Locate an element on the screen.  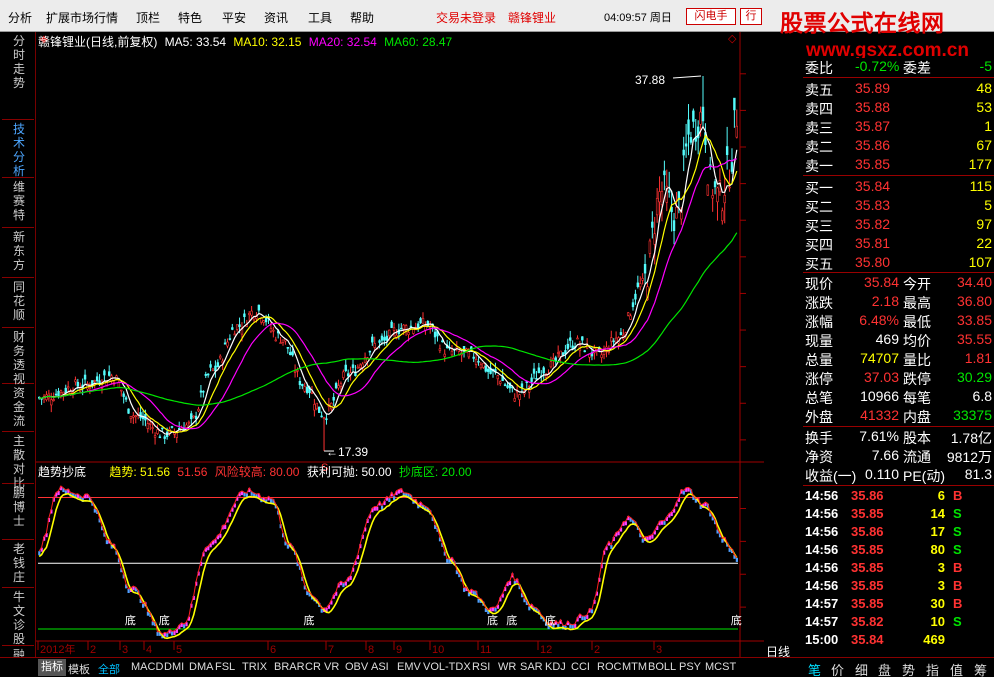
ask-label: 卖四 is located at coordinates (819, 109).